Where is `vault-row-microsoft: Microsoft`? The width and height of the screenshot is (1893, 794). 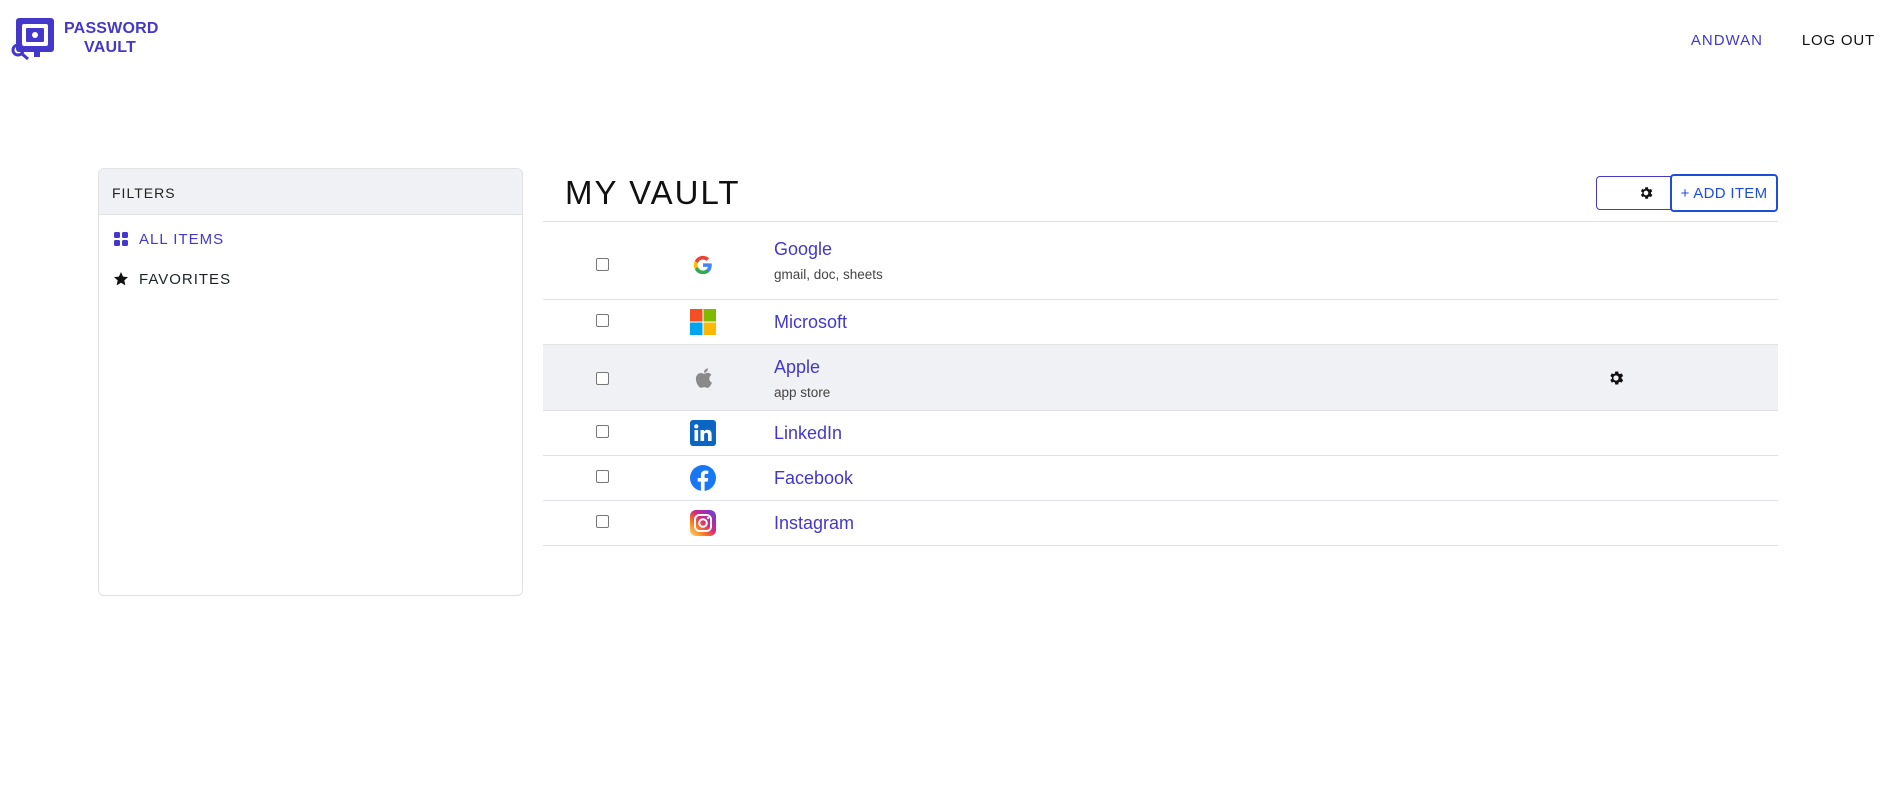
vault-row-microsoft: Microsoft is located at coordinates (1160, 322).